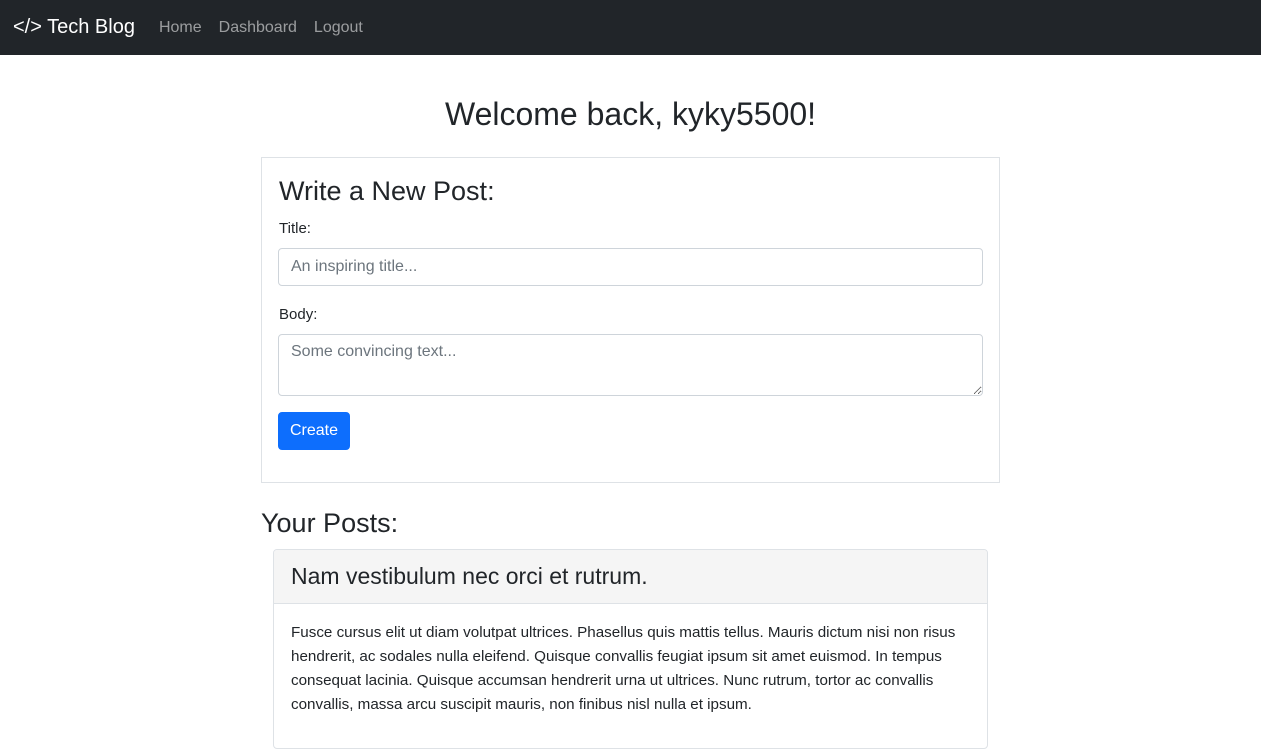  I want to click on nav-link-logout: Logout, so click(338, 28).